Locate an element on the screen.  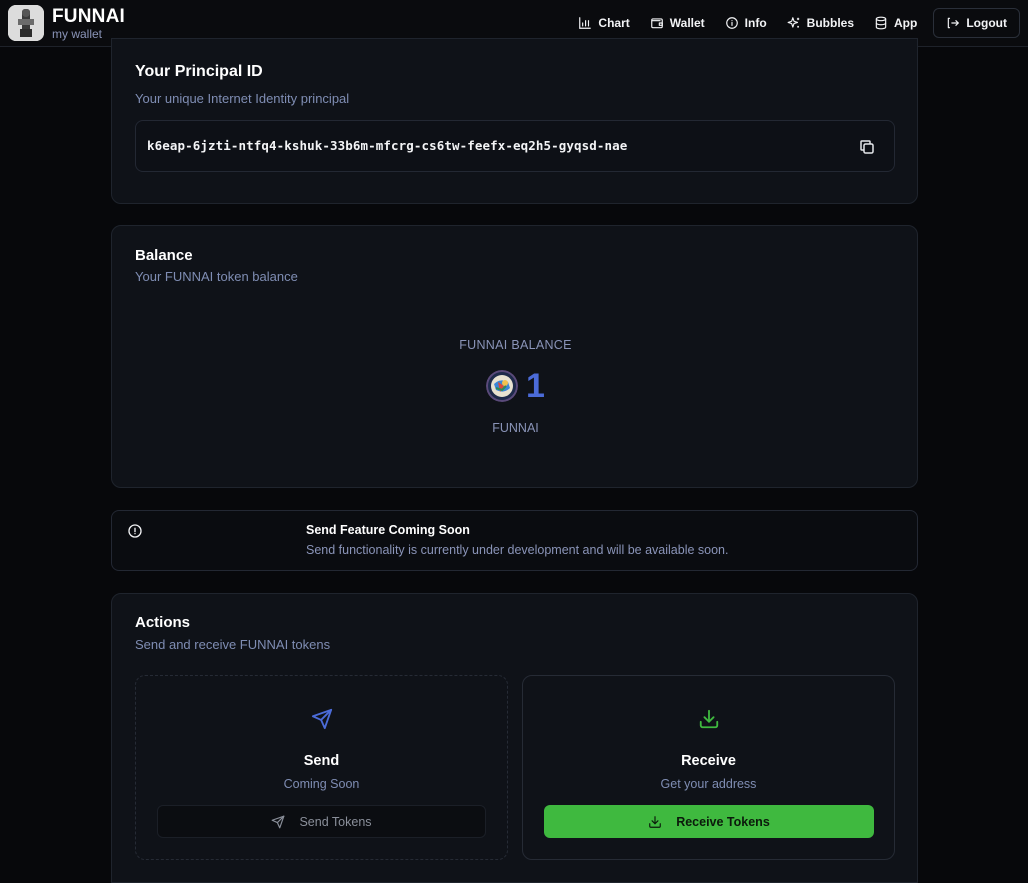
send-tokens-button: Send Tokens is located at coordinates (321, 821).